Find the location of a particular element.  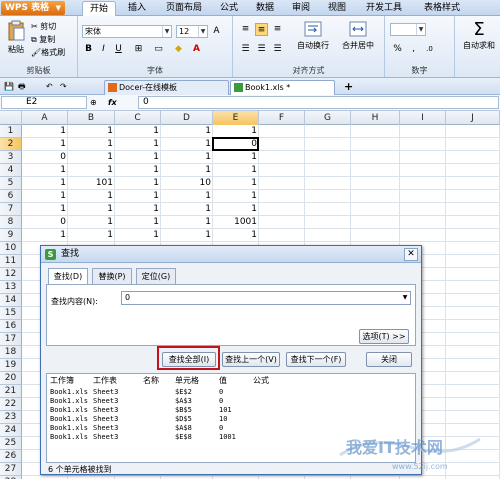

cell-a5: 1 is located at coordinates (45, 183).